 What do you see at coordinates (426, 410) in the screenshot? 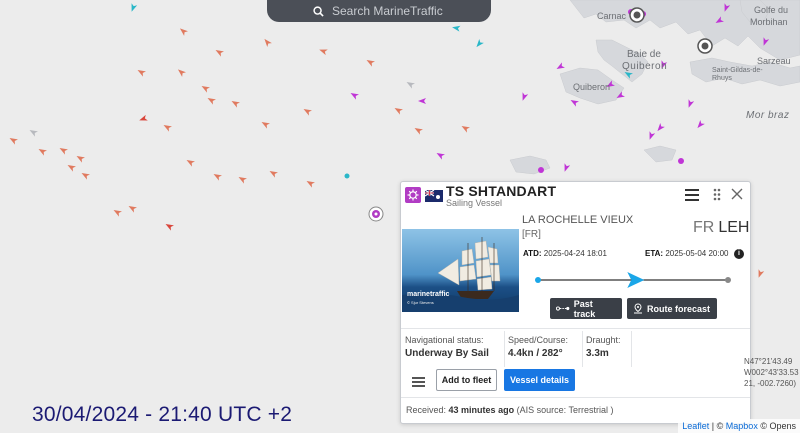
I see `received-label: Received:` at bounding box center [426, 410].